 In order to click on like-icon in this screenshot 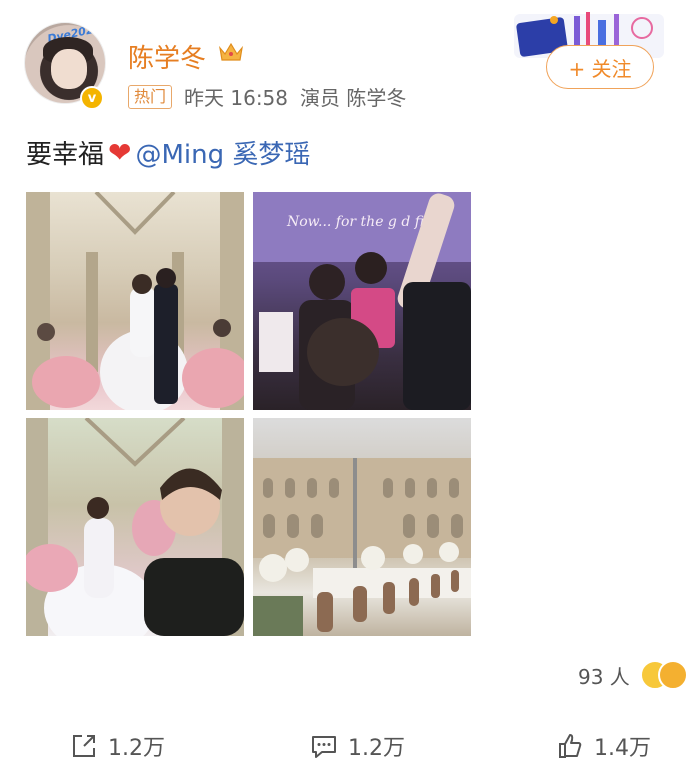, I will do `click(570, 746)`.